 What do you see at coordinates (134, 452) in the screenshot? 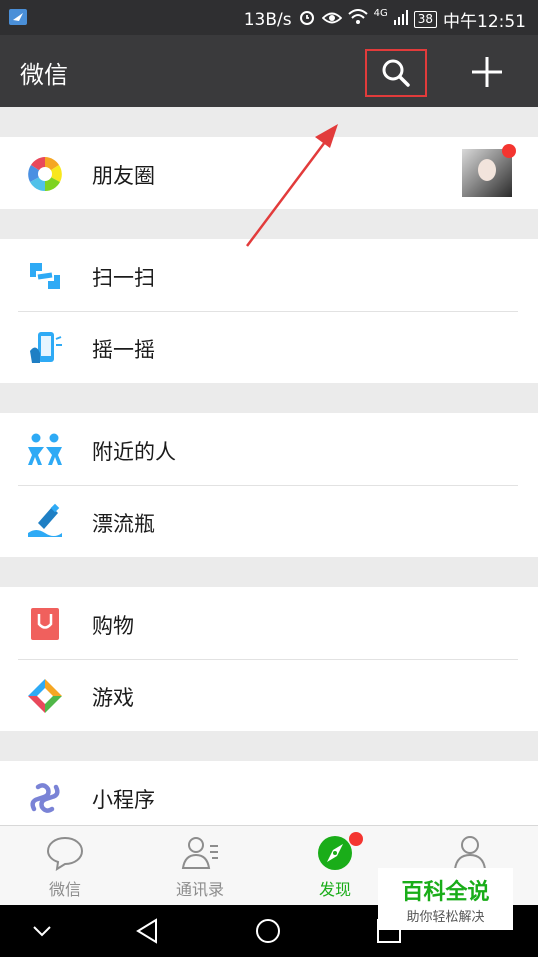
I see `list-item-label: 附近的人` at bounding box center [134, 452].